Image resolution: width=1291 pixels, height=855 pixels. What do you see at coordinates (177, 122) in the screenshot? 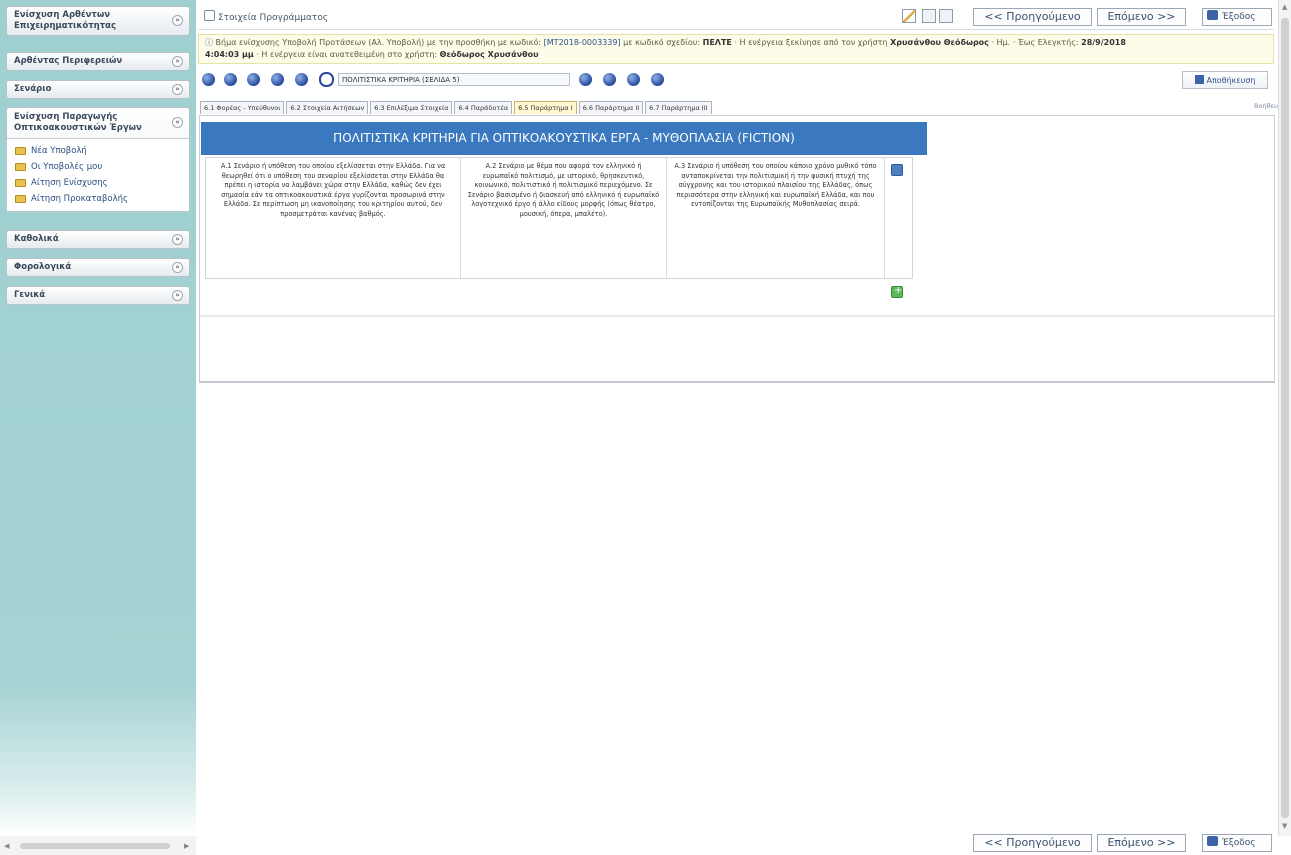
I see `chevron-up-icon: «` at bounding box center [177, 122].